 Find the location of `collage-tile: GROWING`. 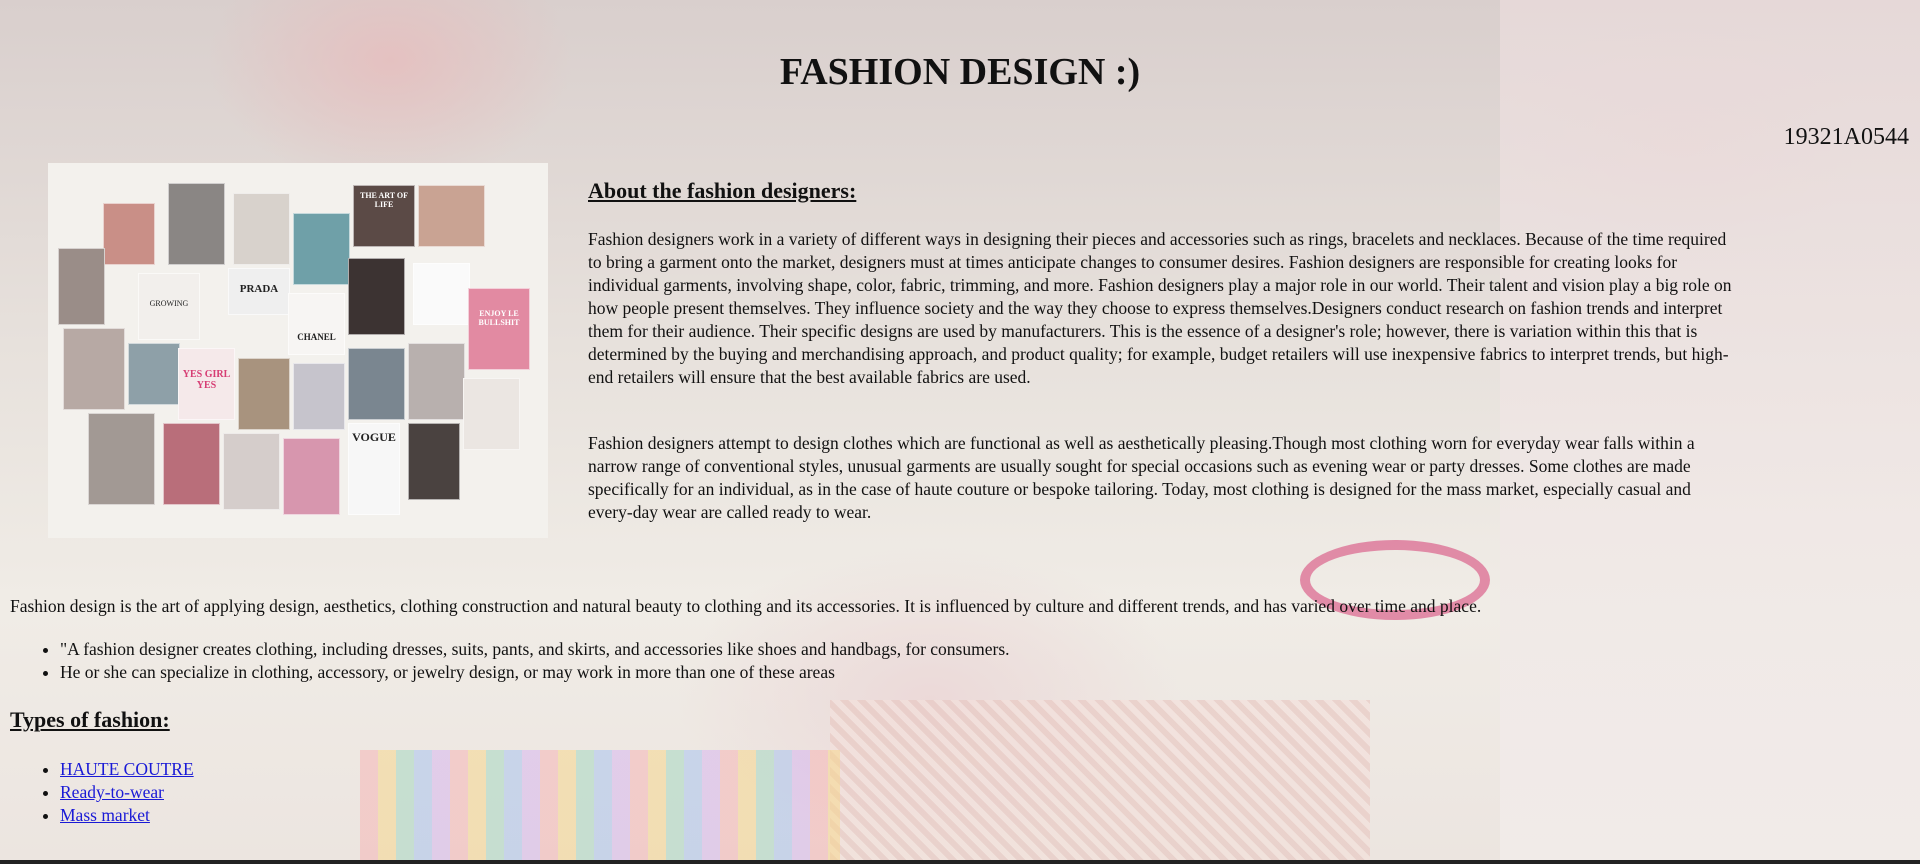

collage-tile: GROWING is located at coordinates (169, 306).